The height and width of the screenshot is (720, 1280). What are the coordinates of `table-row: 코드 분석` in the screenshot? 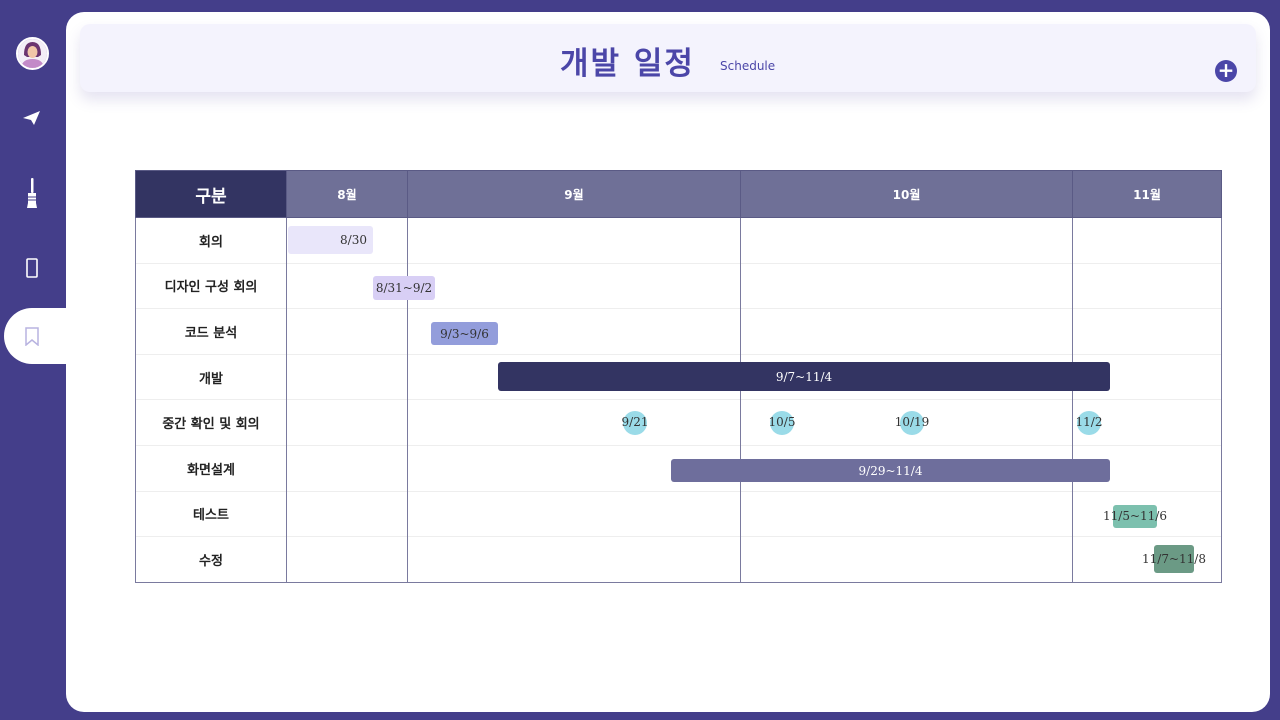 It's located at (678, 331).